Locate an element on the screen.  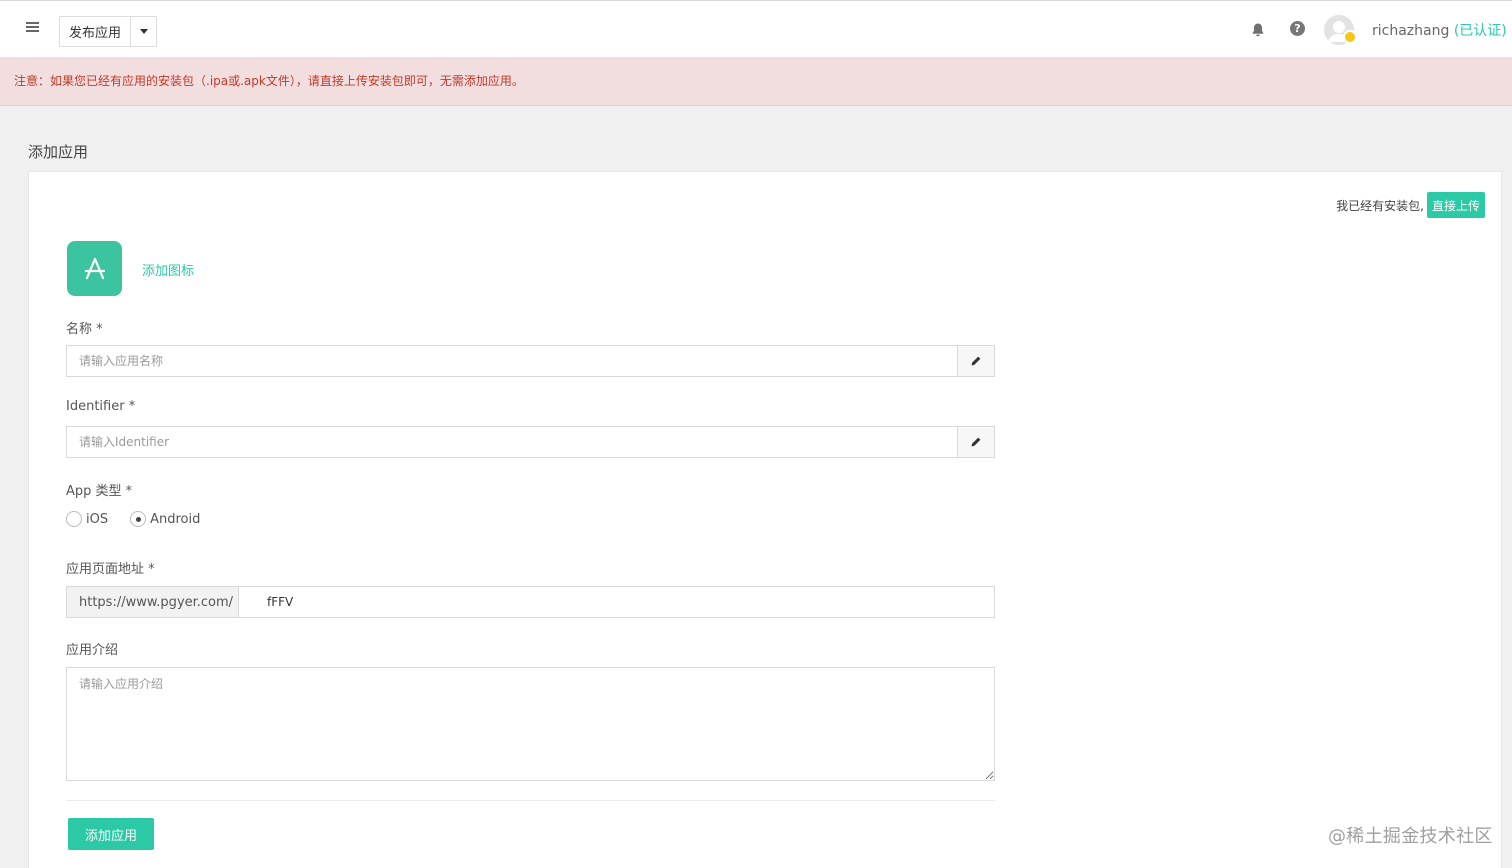
watermark: @稀土掘金技术社区 is located at coordinates (1410, 836).